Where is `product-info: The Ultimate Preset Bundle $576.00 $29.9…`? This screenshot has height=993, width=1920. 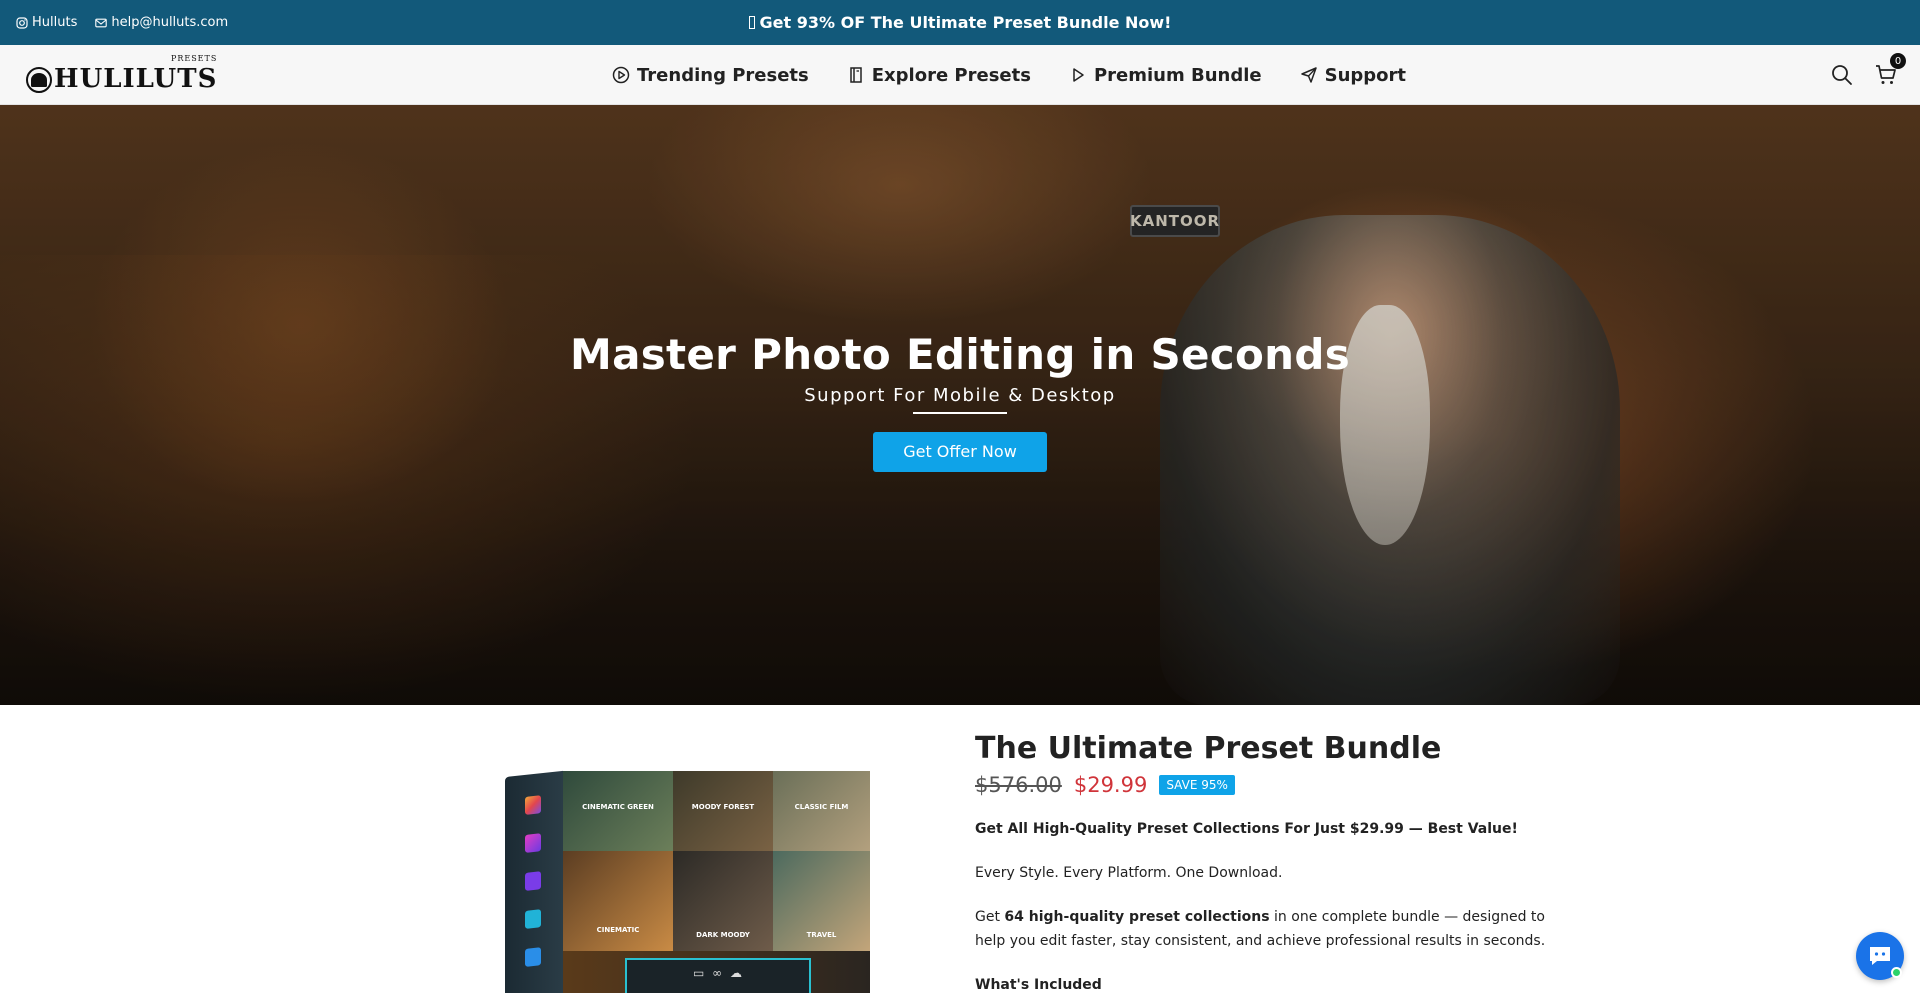
product-info: The Ultimate Preset Bundle $576.00 $29.9… is located at coordinates (1265, 849).